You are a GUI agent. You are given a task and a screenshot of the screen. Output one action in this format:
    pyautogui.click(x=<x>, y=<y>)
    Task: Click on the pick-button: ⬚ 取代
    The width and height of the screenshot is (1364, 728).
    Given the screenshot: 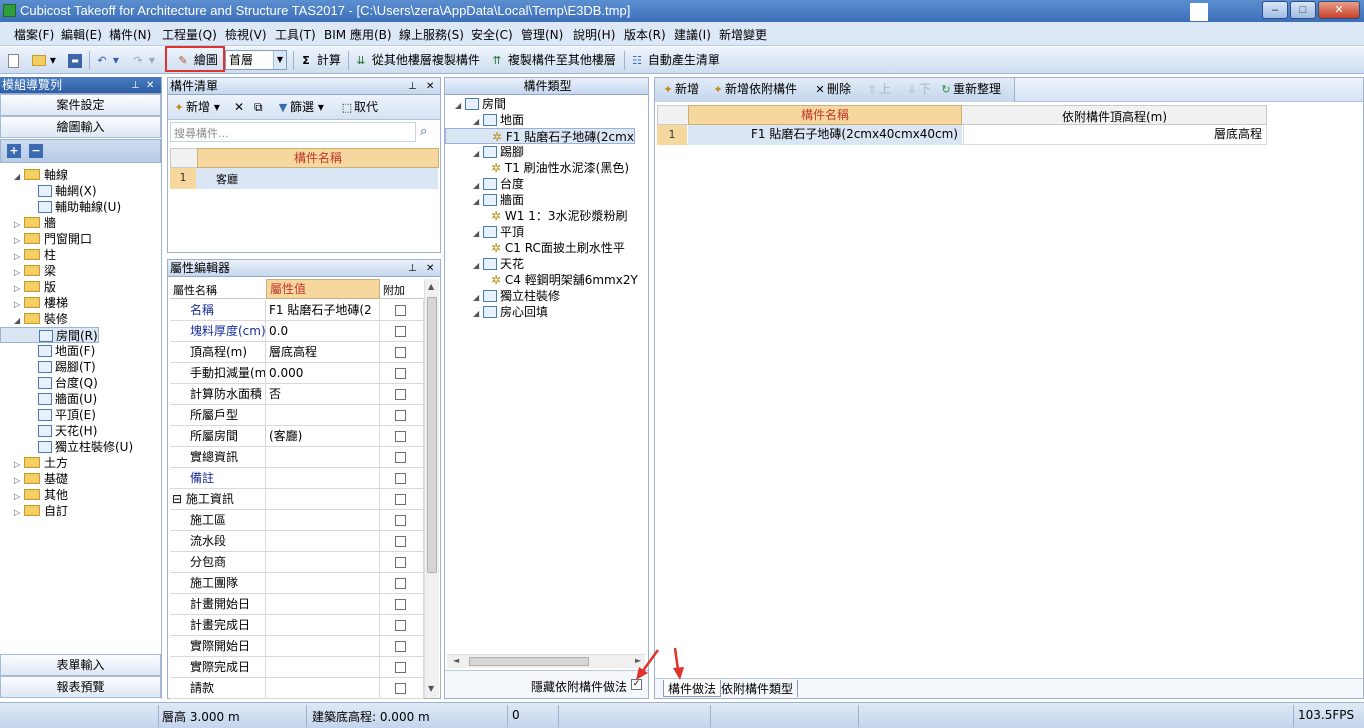 What is the action you would take?
    pyautogui.click(x=359, y=107)
    